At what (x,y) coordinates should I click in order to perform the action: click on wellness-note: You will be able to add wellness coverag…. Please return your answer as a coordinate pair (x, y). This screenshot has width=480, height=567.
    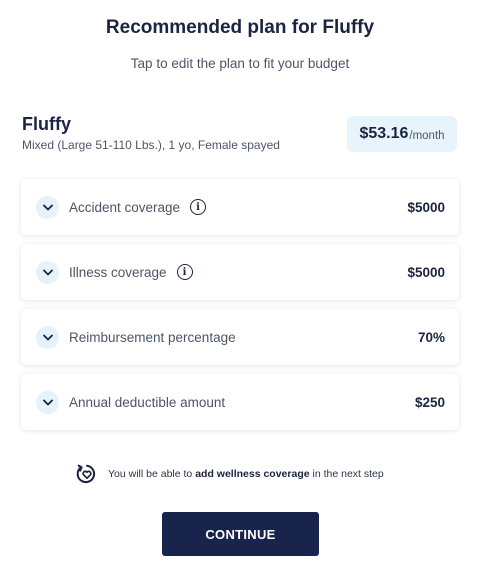
    Looking at the image, I should click on (245, 474).